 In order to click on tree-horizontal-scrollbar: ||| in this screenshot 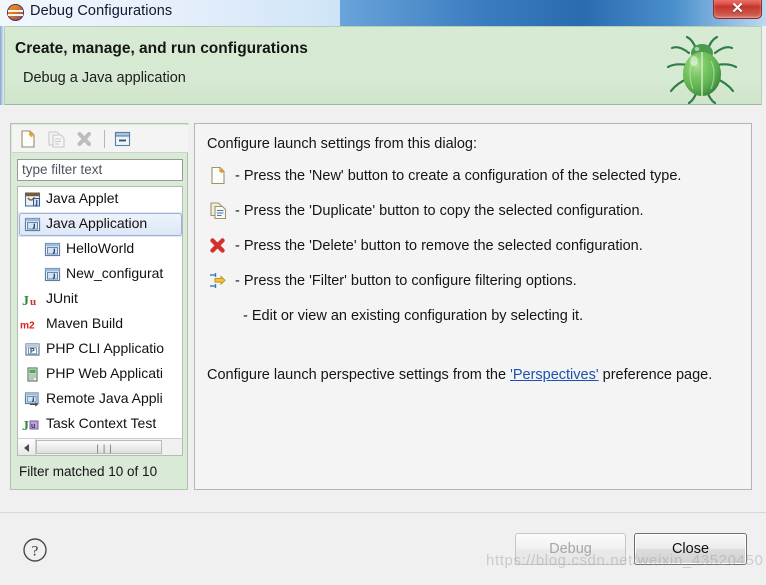, I will do `click(100, 447)`.